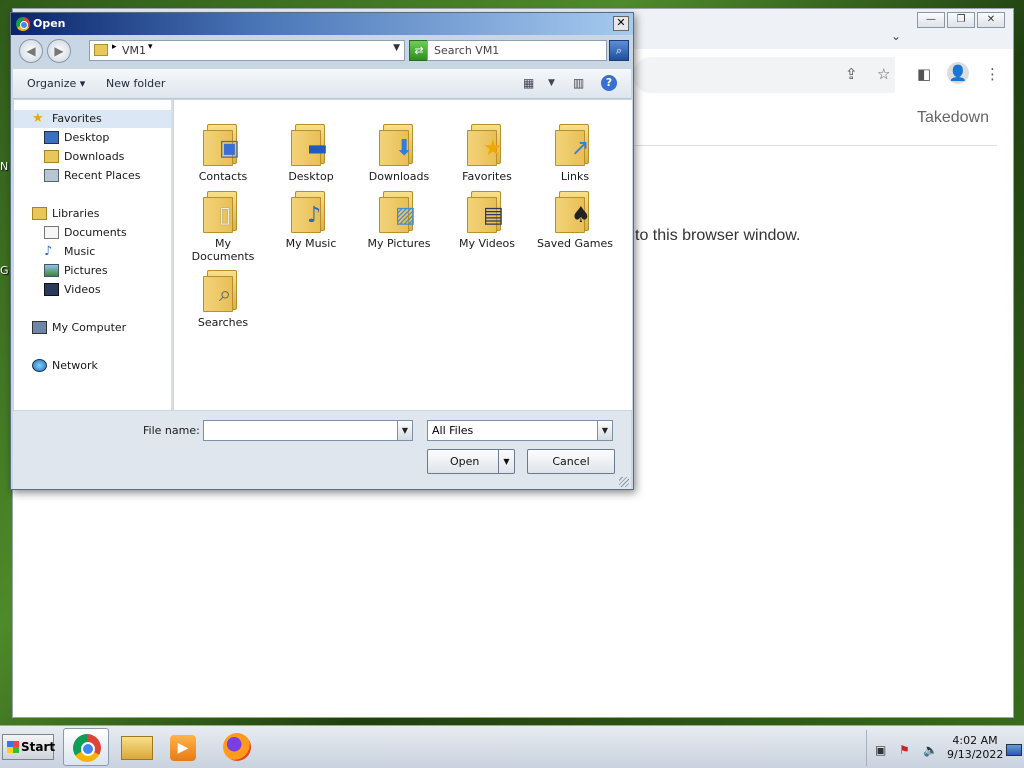 The image size is (1024, 768). I want to click on folder-label: My Videos, so click(487, 243).